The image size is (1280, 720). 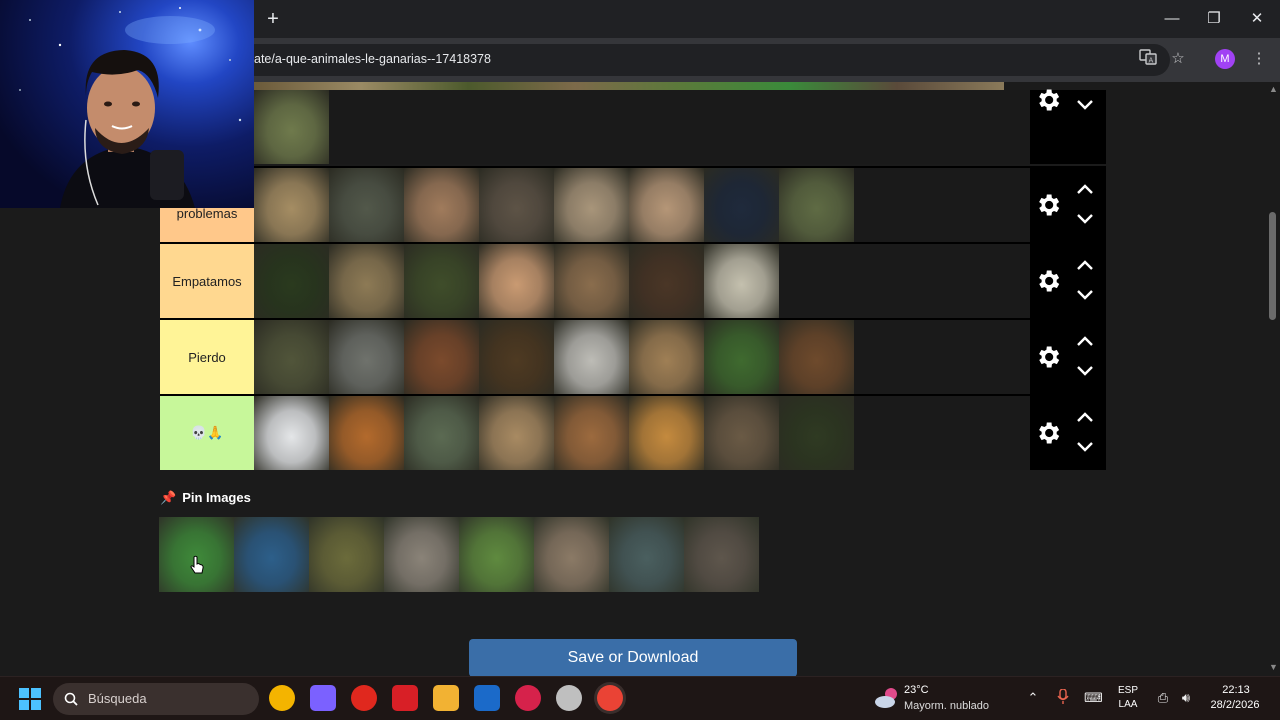 I want to click on language-code: ESP, so click(x=1128, y=690).